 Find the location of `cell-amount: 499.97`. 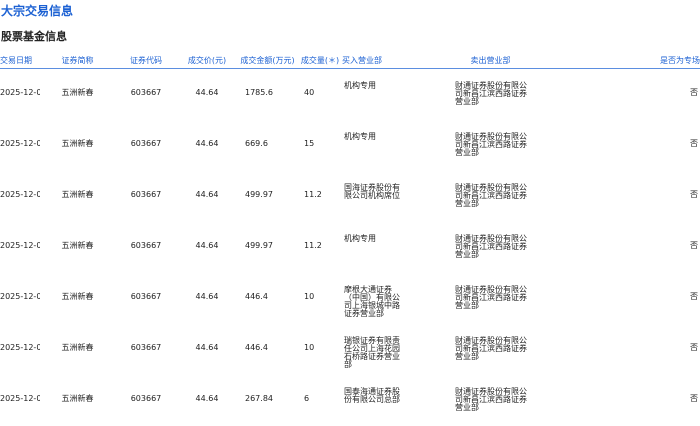

cell-amount: 499.97 is located at coordinates (267, 247).